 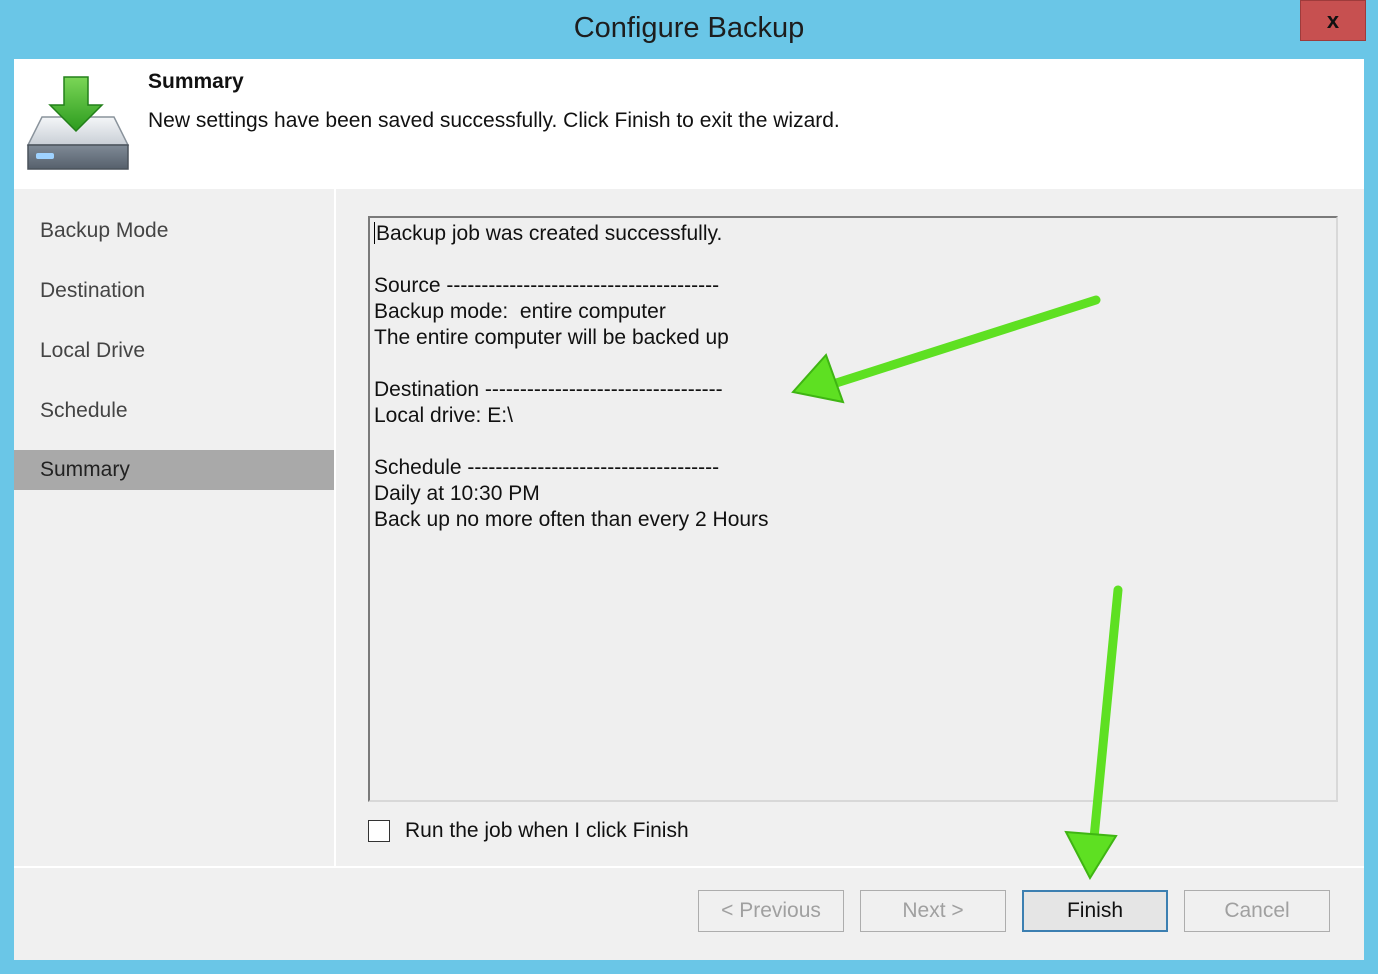 I want to click on backup-drive-download-icon, so click(x=78, y=123).